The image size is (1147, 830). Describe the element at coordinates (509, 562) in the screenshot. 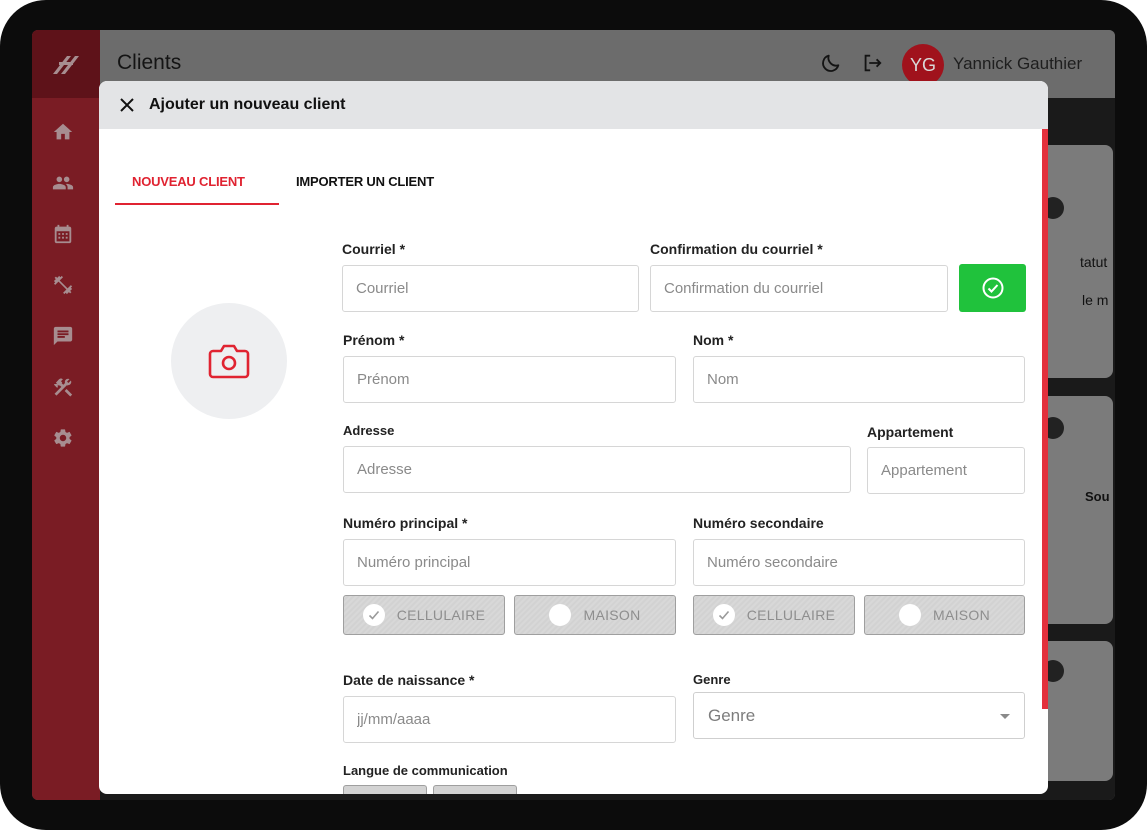

I see `primary-phone-field` at that location.